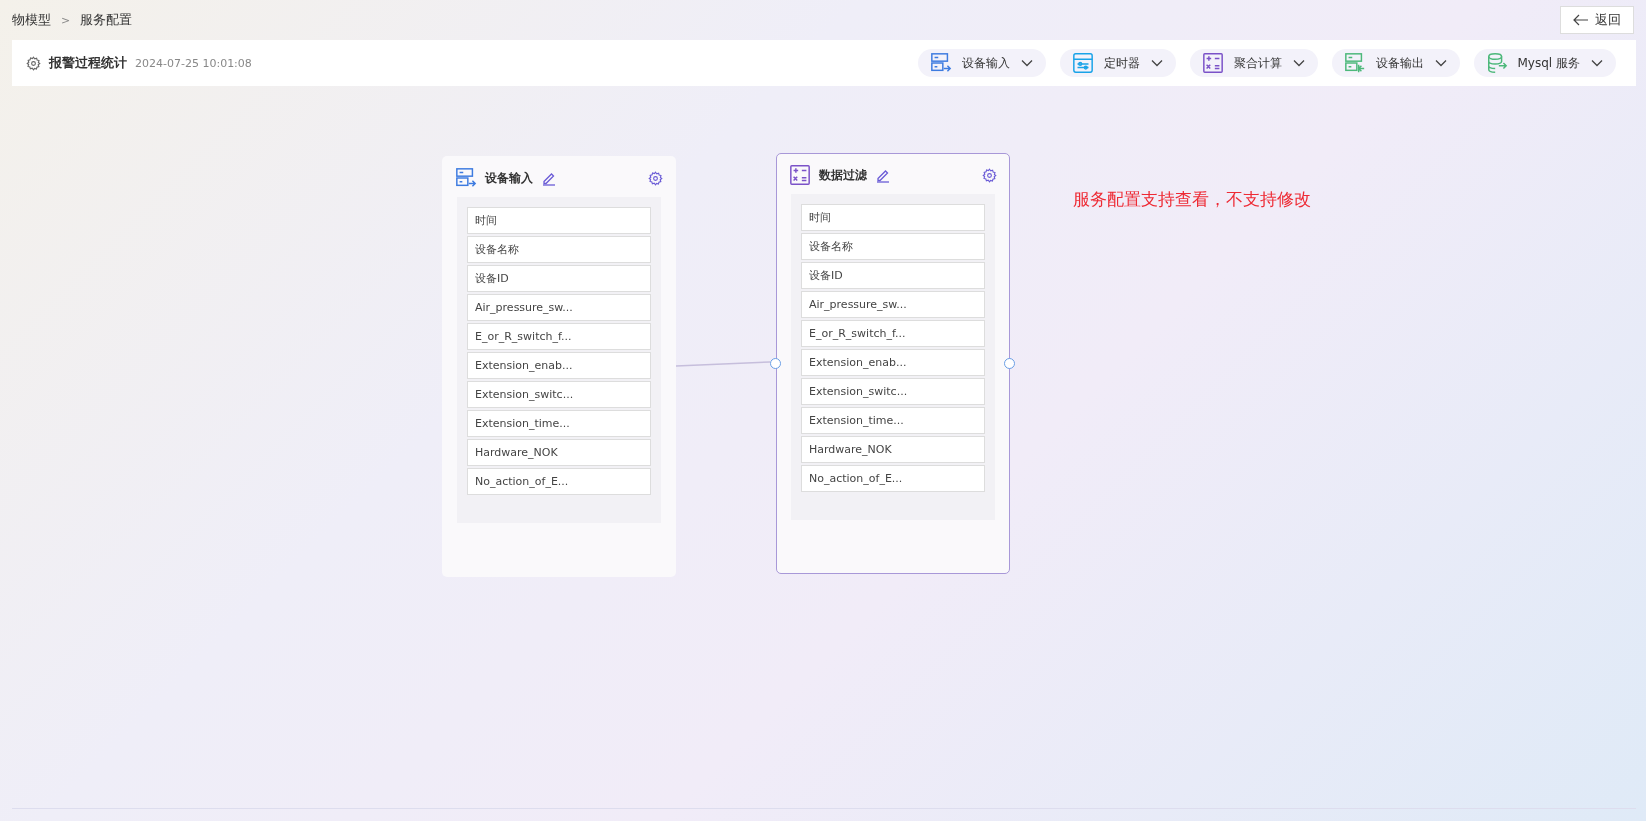 This screenshot has width=1646, height=821. I want to click on timestamp: 2024-07-25 10:01:08, so click(193, 63).